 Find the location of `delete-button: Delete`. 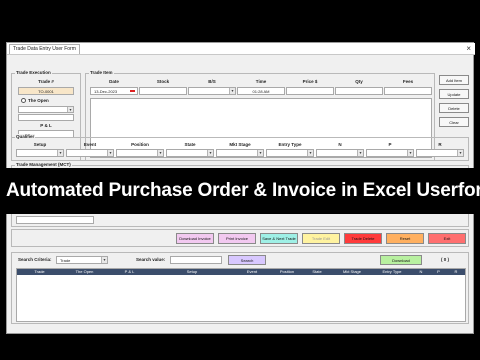

delete-button: Delete is located at coordinates (454, 108).